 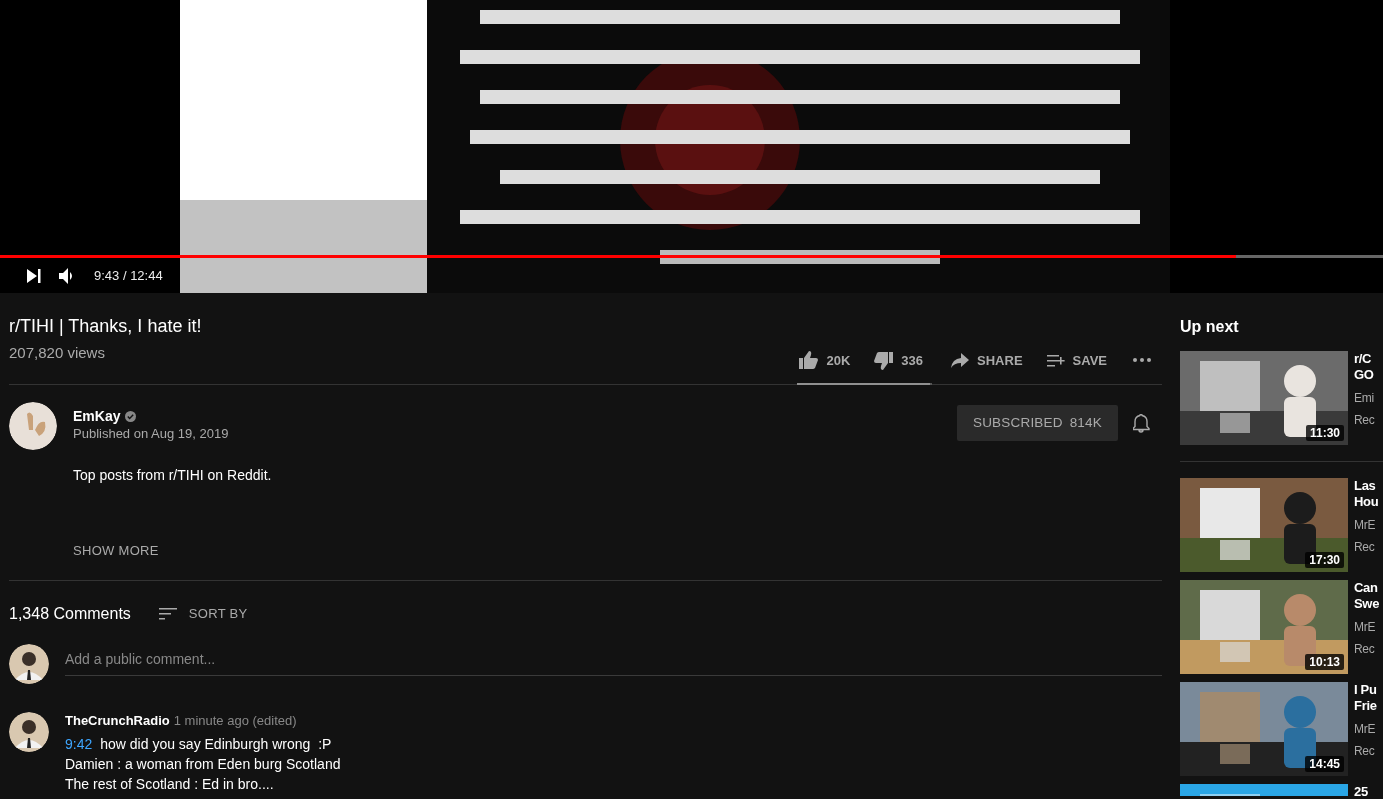 What do you see at coordinates (899, 360) in the screenshot?
I see `dislike-button: 336` at bounding box center [899, 360].